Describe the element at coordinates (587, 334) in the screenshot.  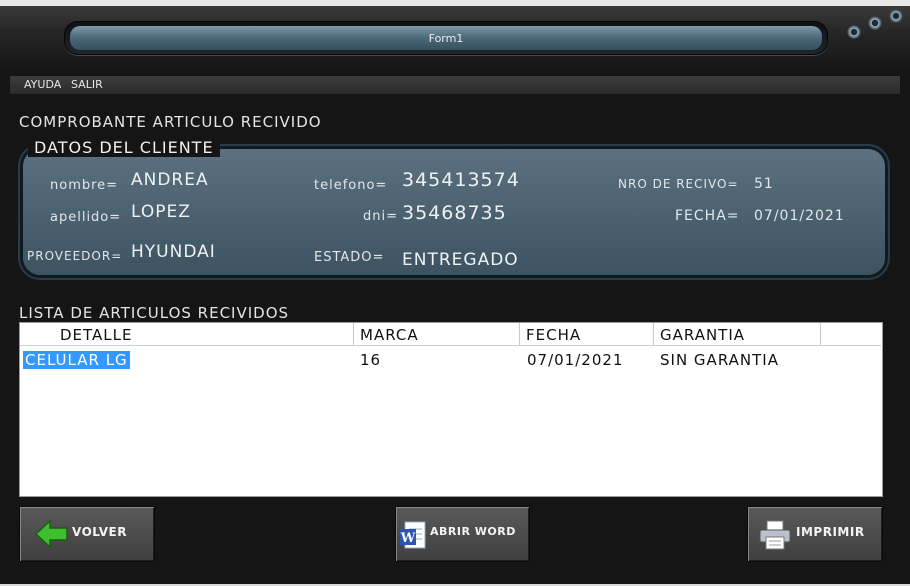
I see `column-header-fecha: FECHA` at that location.